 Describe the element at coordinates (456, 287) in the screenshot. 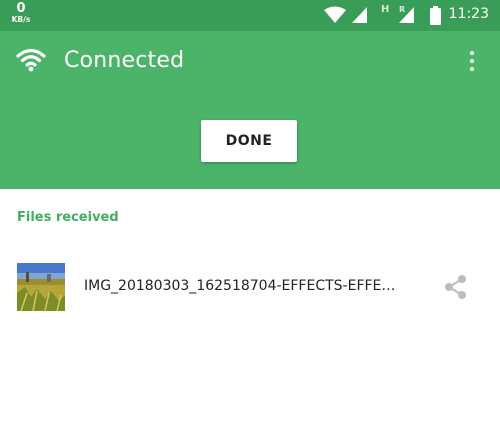

I see `share-icon` at that location.